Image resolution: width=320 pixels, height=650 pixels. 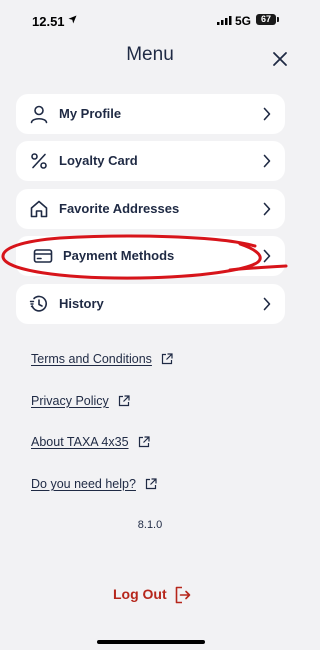 What do you see at coordinates (80, 442) in the screenshot?
I see `link-label: About TAXA 4x35` at bounding box center [80, 442].